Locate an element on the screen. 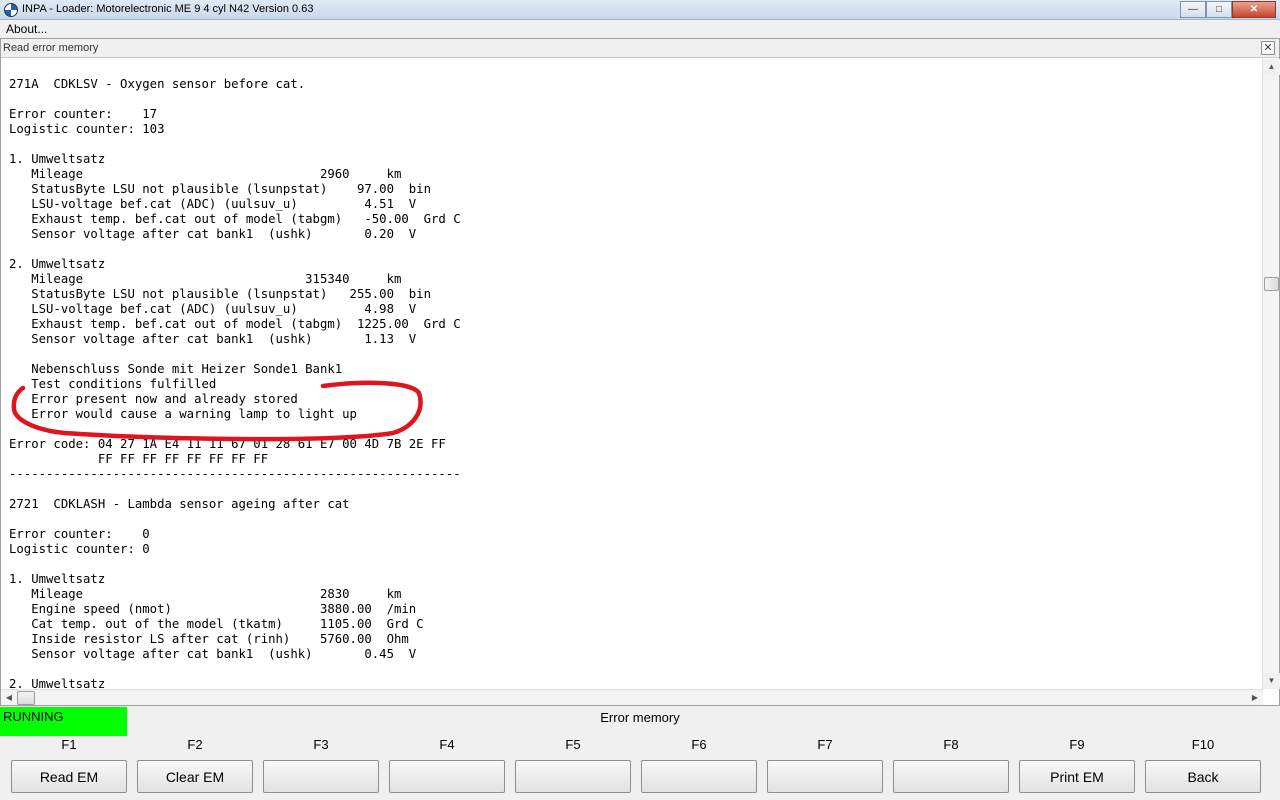 Image resolution: width=1280 pixels, height=800 pixels. f5-button is located at coordinates (573, 776).